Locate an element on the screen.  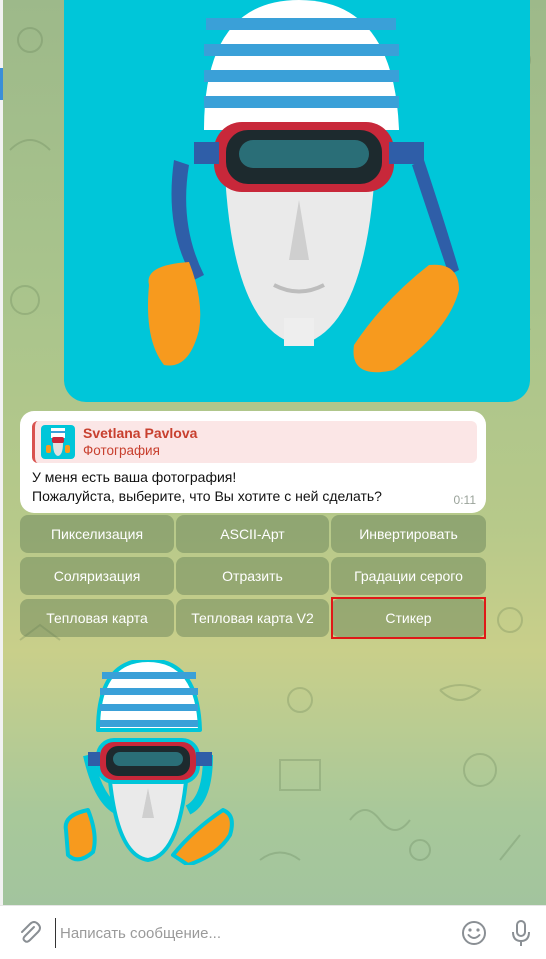
kb-button-grayscale: Градации серого is located at coordinates (408, 576).